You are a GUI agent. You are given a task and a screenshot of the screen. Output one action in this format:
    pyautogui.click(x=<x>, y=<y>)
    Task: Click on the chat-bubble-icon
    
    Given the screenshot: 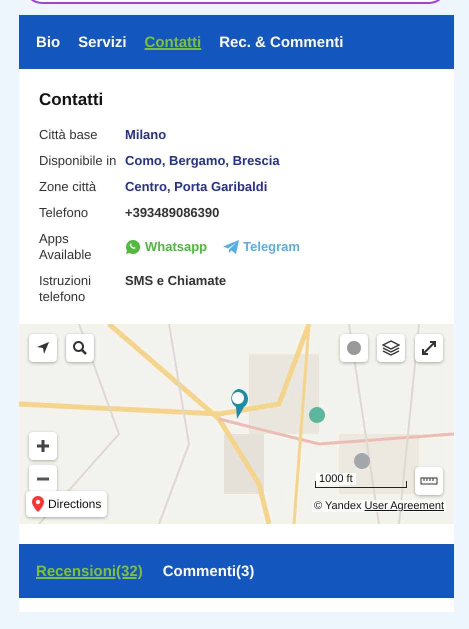 What is the action you would take?
    pyautogui.click(x=133, y=247)
    